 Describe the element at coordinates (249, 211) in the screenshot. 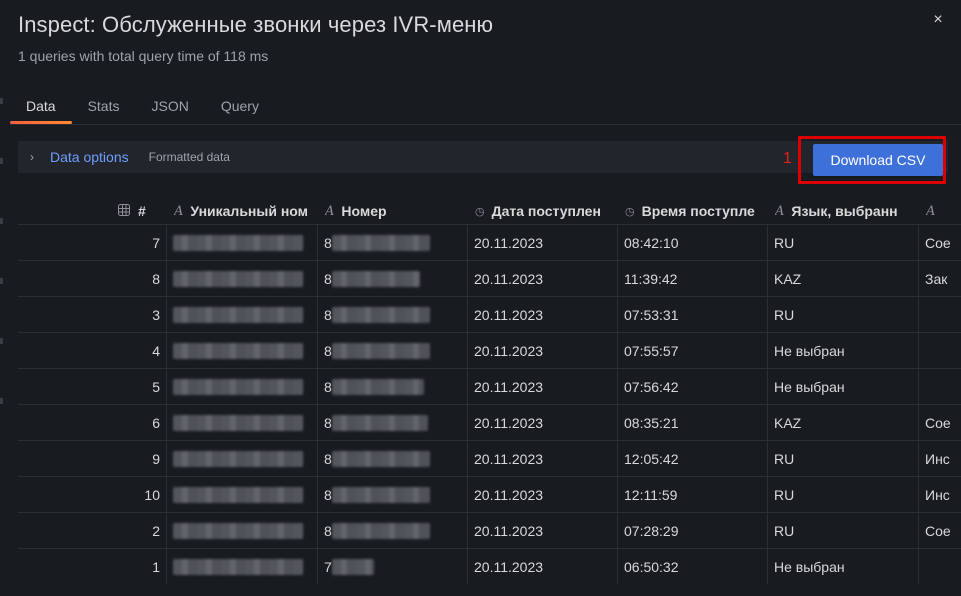

I see `column-label: Уникальный ном` at that location.